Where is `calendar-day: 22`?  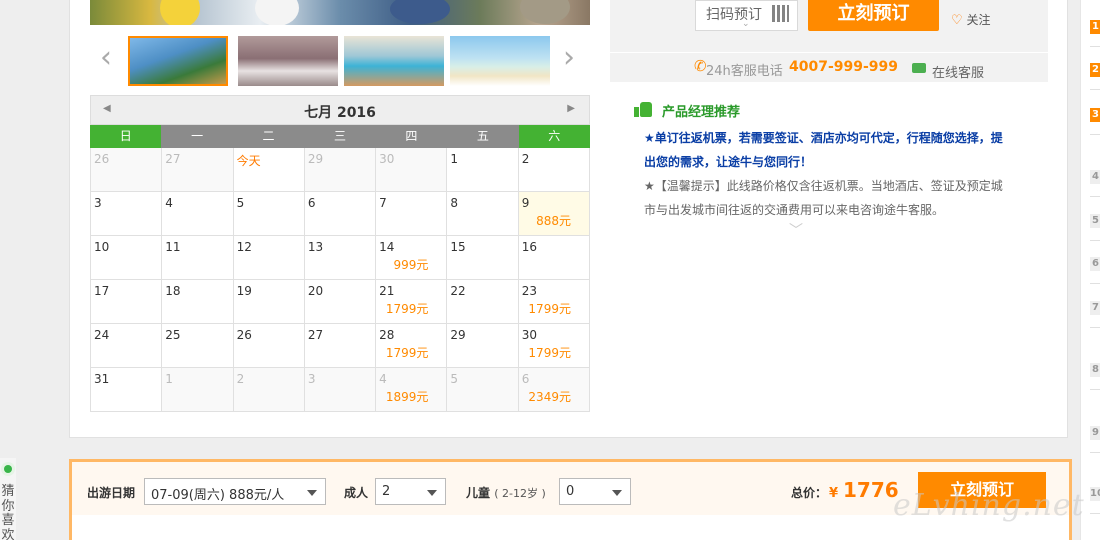 calendar-day: 22 is located at coordinates (483, 302).